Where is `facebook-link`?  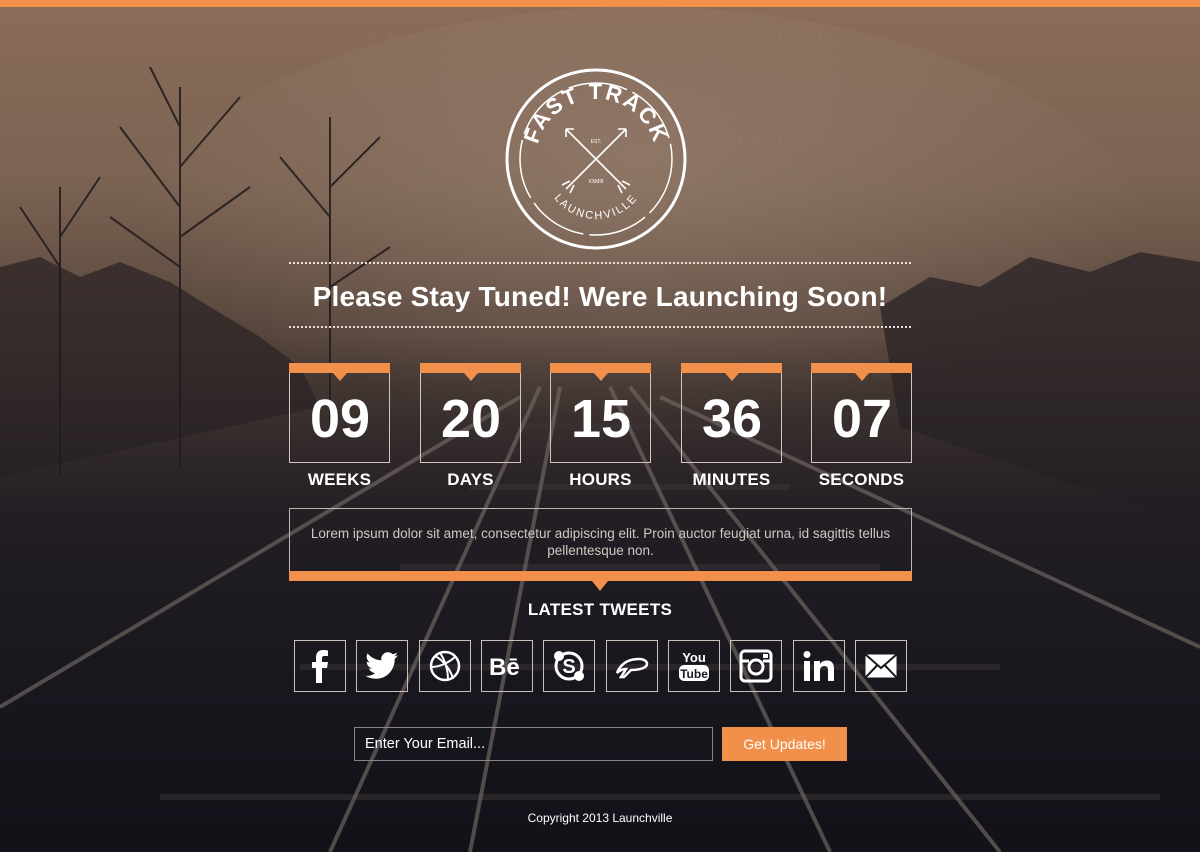 facebook-link is located at coordinates (320, 666).